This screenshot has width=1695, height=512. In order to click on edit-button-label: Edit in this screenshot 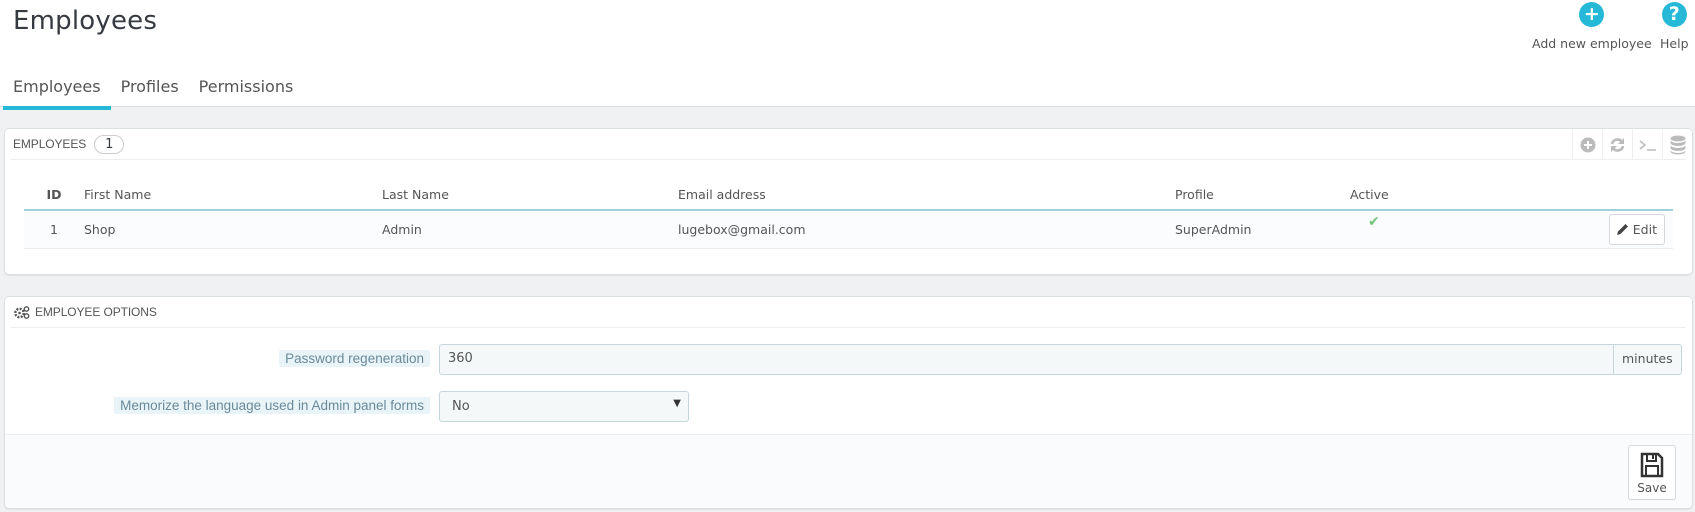, I will do `click(1644, 229)`.